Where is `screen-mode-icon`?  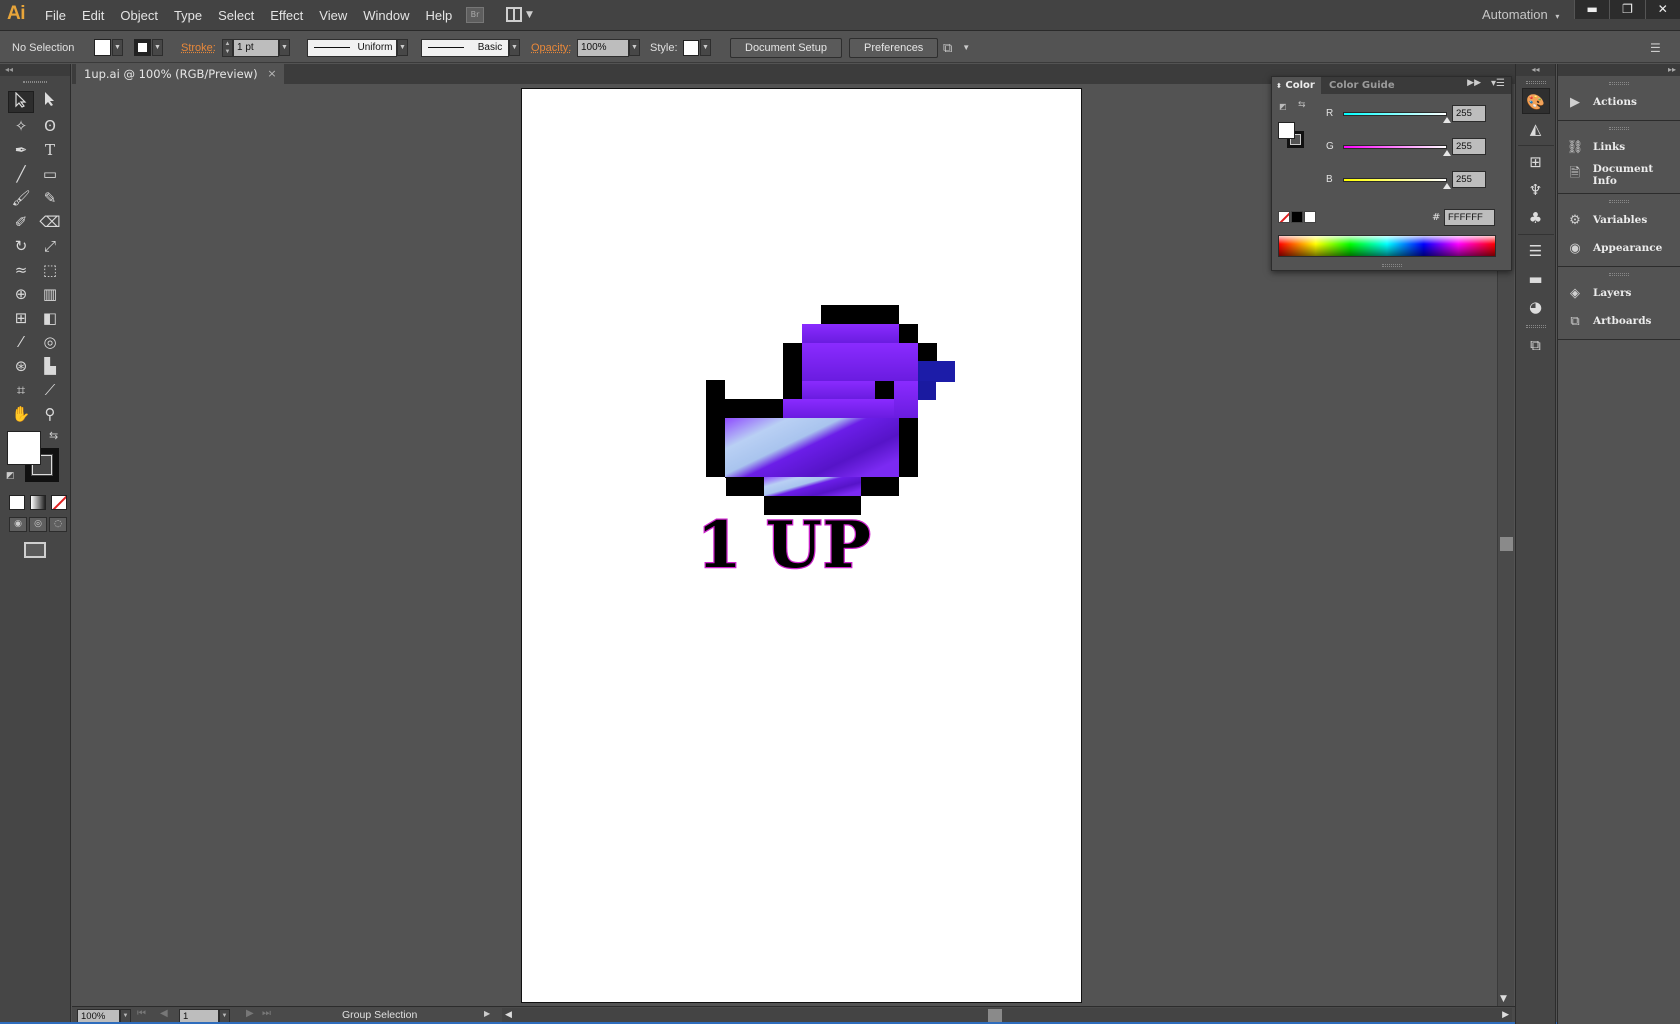 screen-mode-icon is located at coordinates (35, 550).